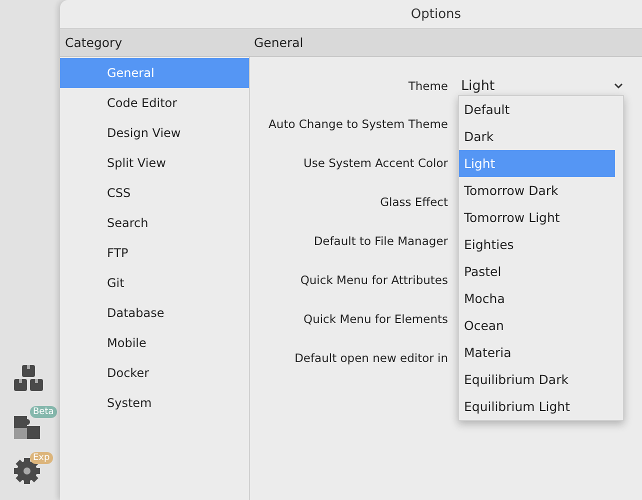  Describe the element at coordinates (537, 325) in the screenshot. I see `menu-item: Ocean` at that location.